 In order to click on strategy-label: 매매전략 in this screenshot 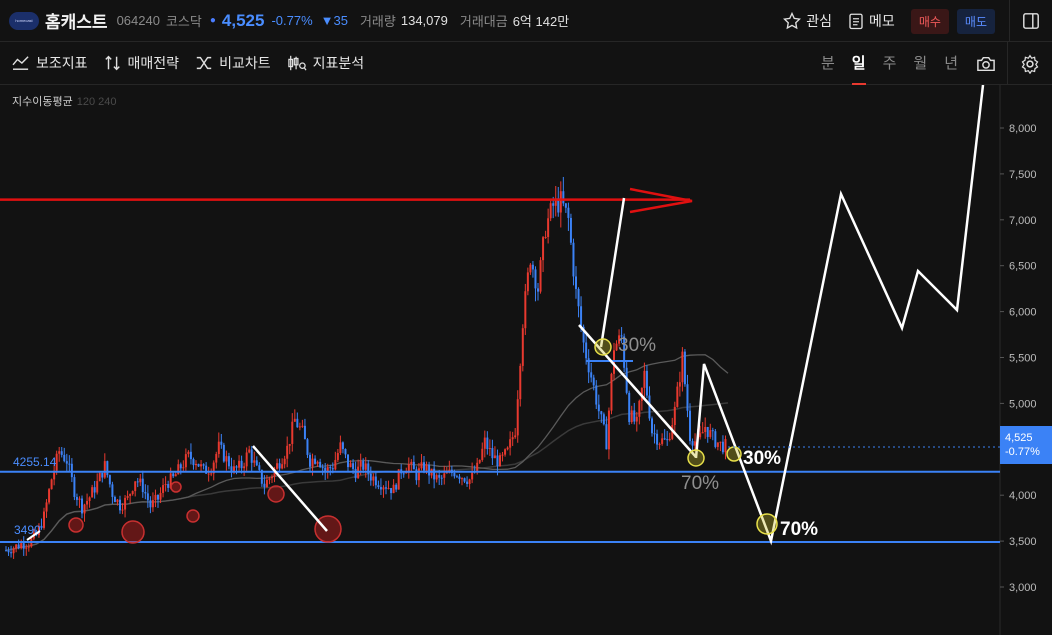, I will do `click(153, 63)`.